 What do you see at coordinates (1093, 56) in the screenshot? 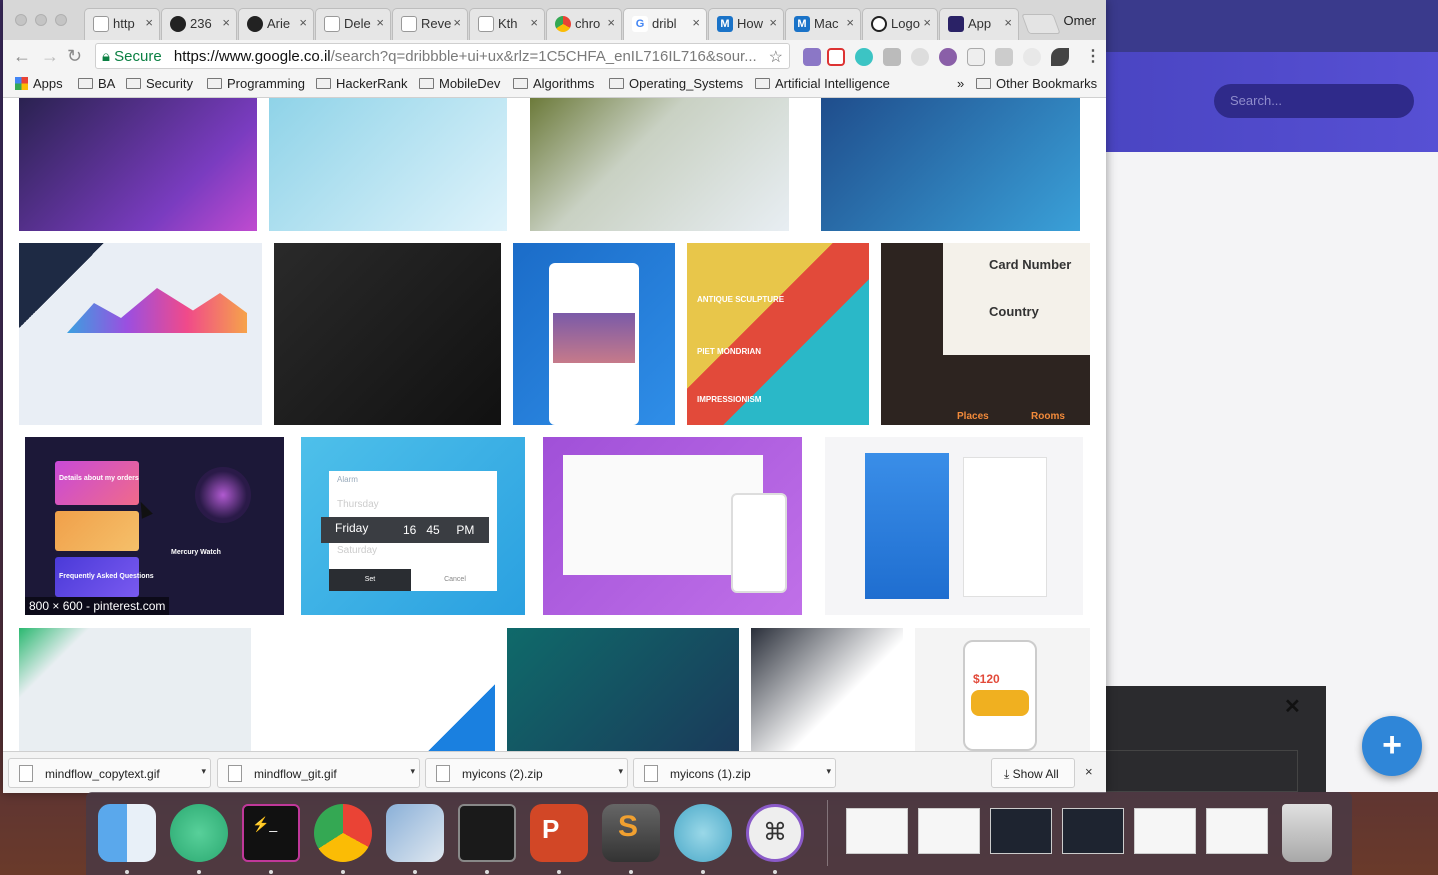
I see `menu-icon: ⋮` at bounding box center [1093, 56].